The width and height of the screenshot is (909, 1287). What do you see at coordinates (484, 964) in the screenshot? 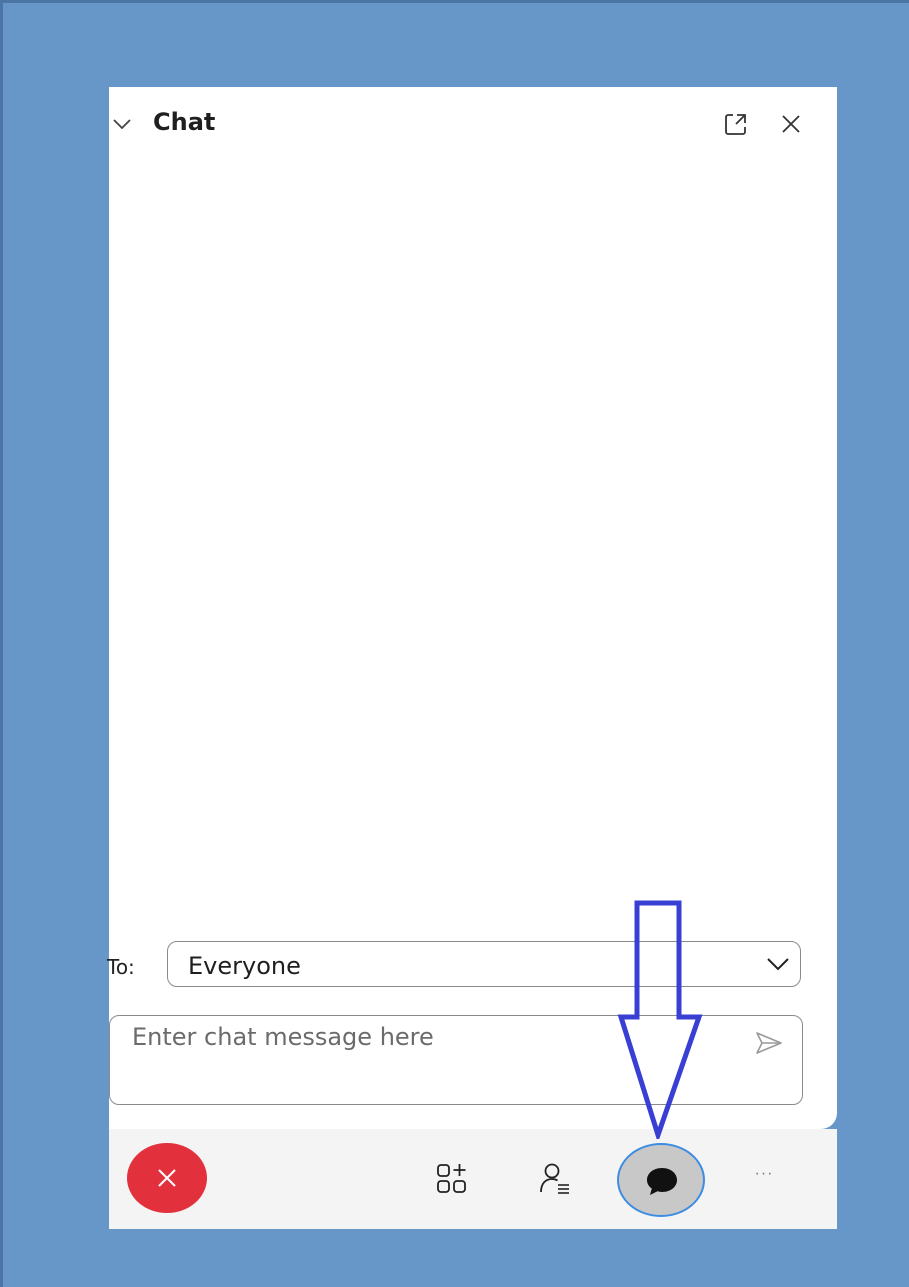
I see `recipient-dropdown: Everyone` at bounding box center [484, 964].